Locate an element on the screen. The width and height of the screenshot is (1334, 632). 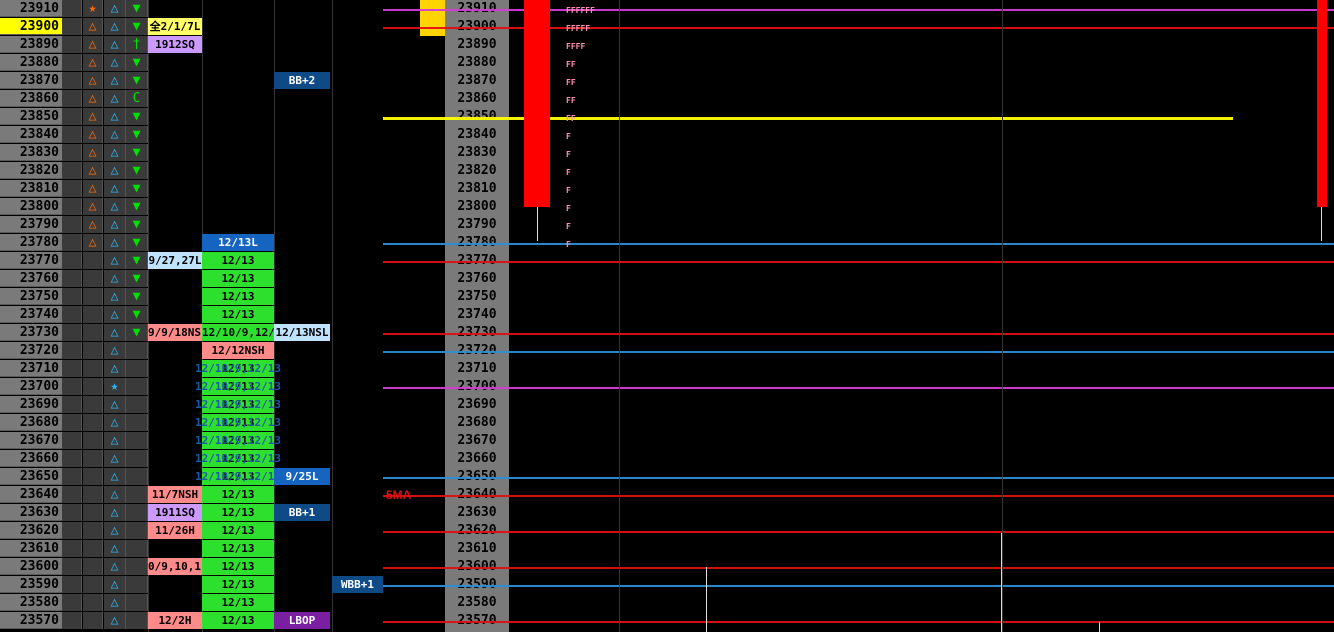
price-cell: 23750 is located at coordinates (31, 296).